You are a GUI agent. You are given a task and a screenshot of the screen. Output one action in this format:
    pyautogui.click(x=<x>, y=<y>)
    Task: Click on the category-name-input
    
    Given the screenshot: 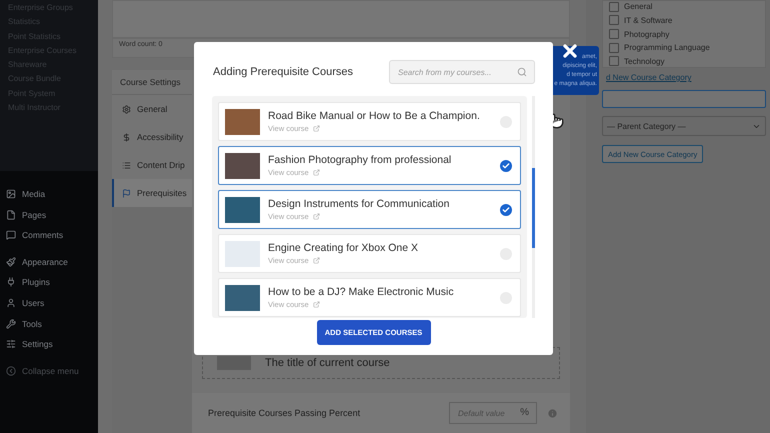 What is the action you would take?
    pyautogui.click(x=684, y=99)
    